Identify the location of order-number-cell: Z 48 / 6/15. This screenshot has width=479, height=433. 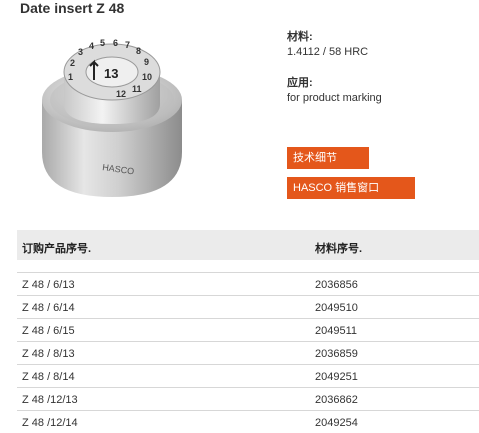
(48, 331).